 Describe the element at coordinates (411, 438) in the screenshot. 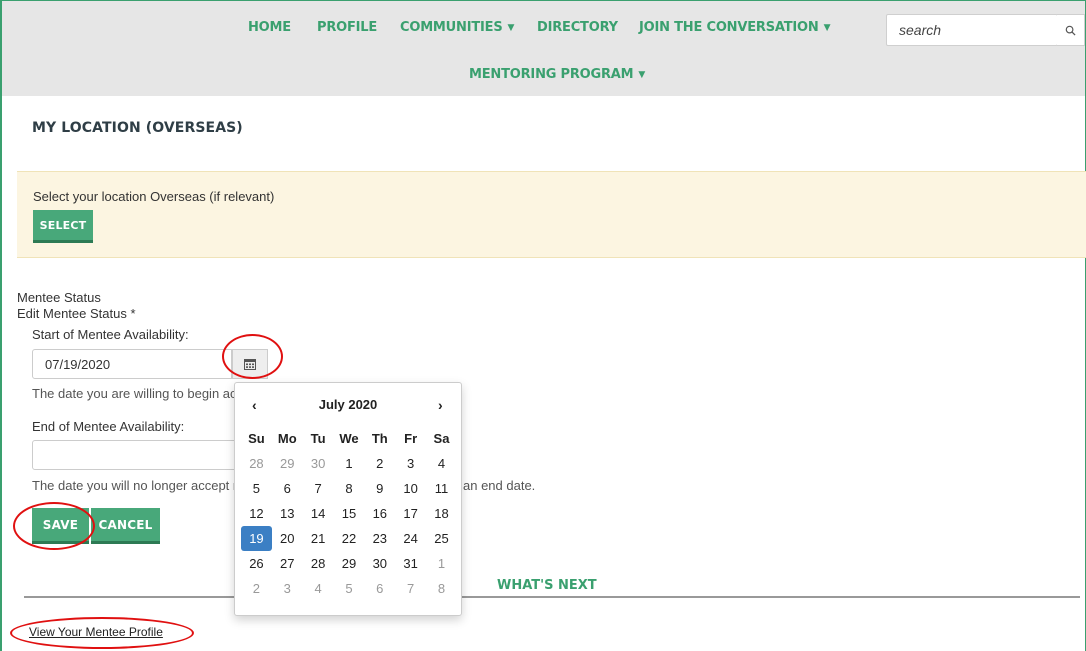

I see `weekday-label: Fr` at that location.